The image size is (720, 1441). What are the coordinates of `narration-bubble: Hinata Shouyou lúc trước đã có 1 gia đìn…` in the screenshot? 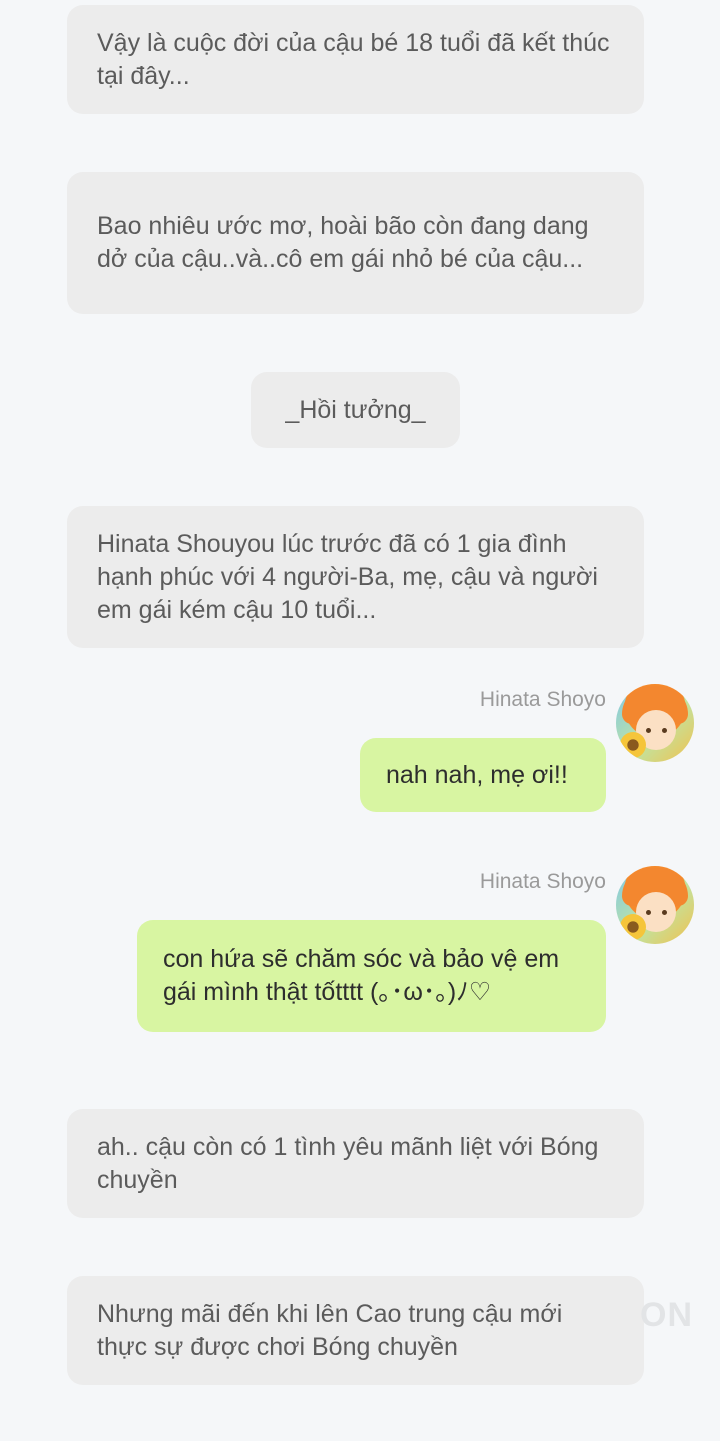 It's located at (355, 577).